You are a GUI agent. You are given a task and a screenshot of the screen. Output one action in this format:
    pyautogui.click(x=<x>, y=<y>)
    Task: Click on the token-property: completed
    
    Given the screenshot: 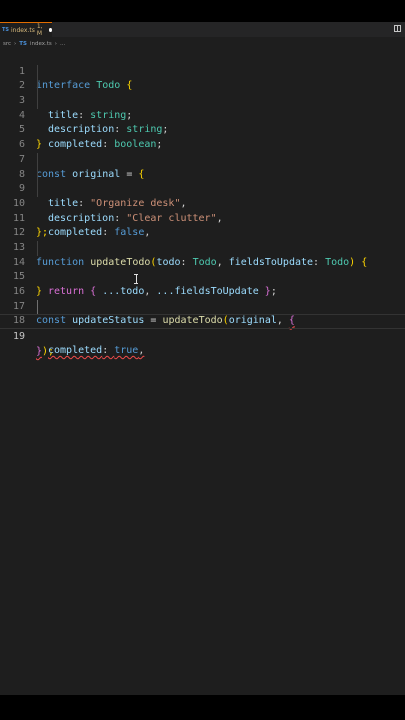 What is the action you would take?
    pyautogui.click(x=75, y=350)
    